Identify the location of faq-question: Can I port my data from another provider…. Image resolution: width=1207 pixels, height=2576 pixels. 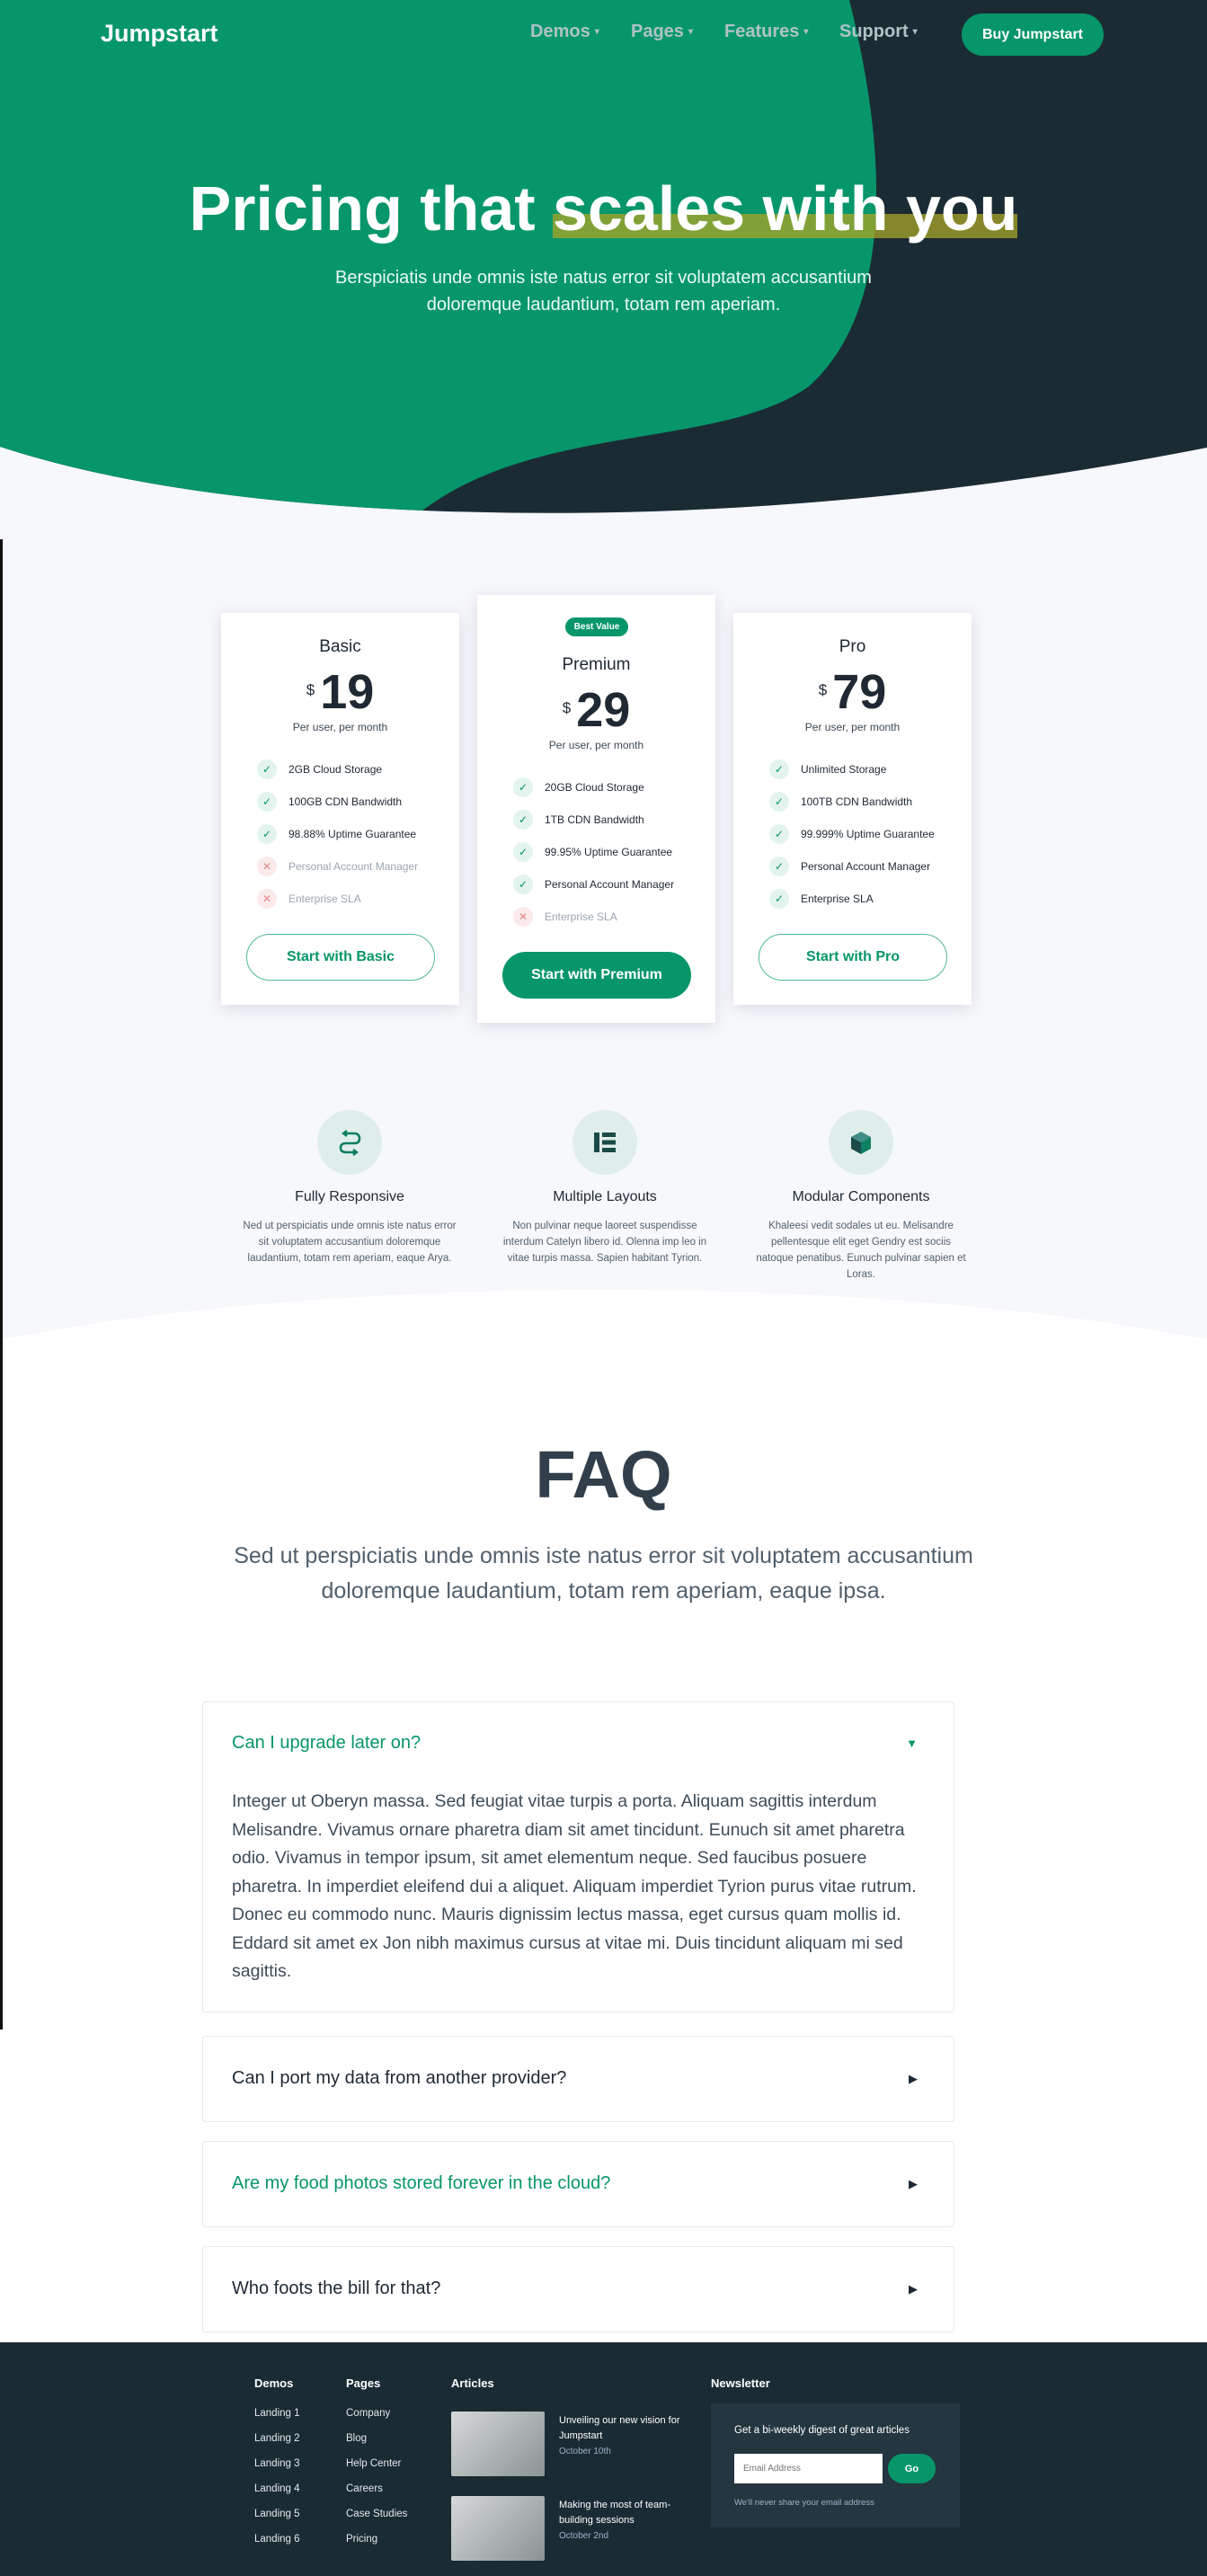
(399, 2078).